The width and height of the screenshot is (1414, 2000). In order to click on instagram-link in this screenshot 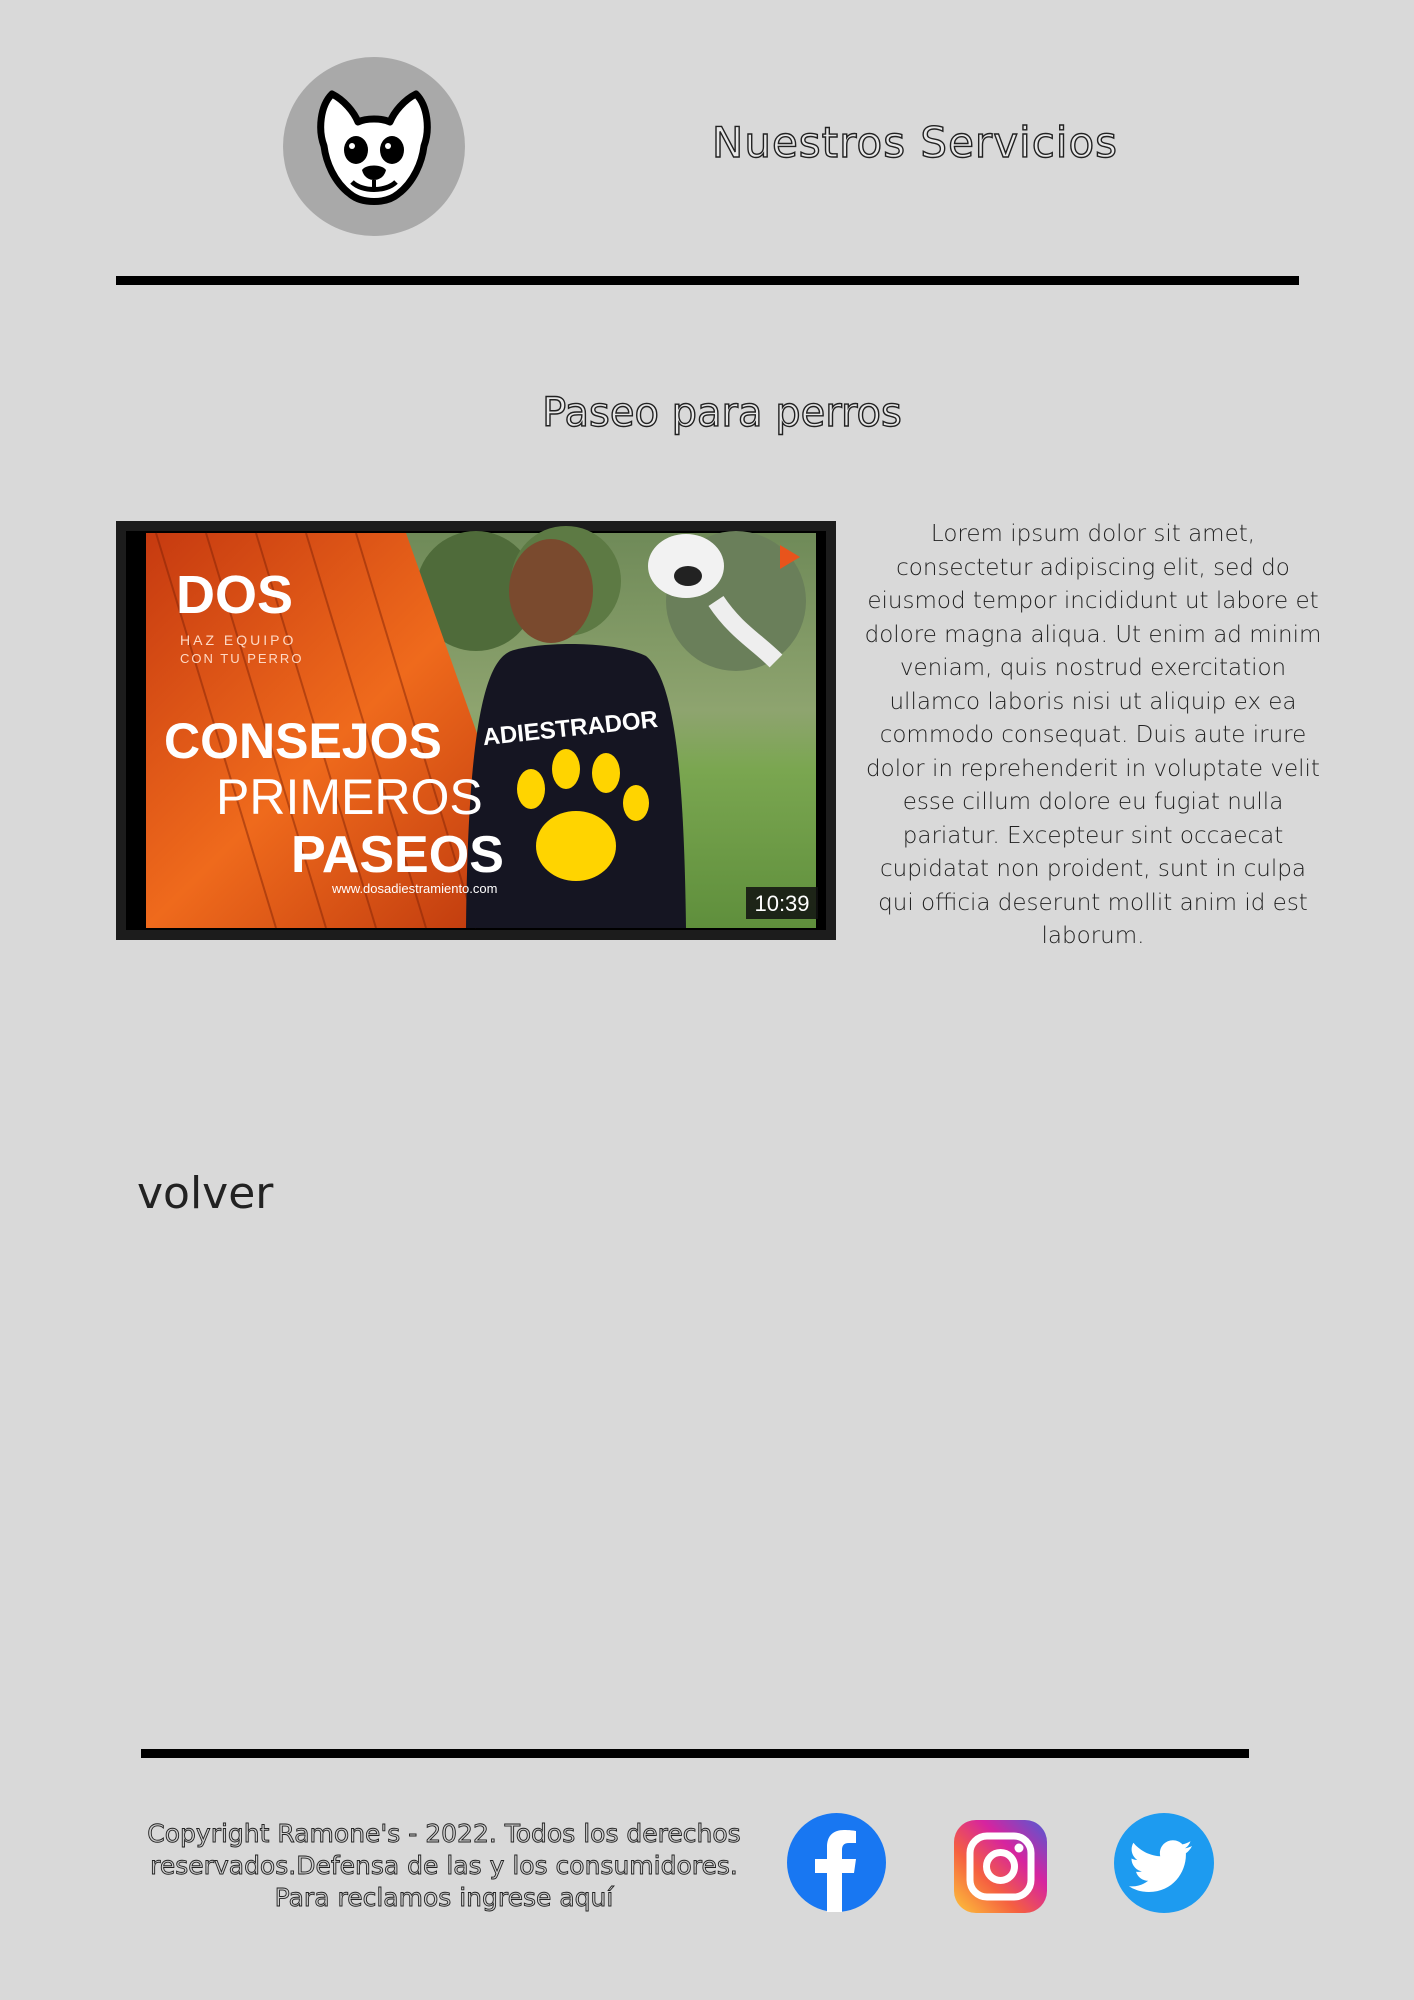, I will do `click(1000, 1866)`.